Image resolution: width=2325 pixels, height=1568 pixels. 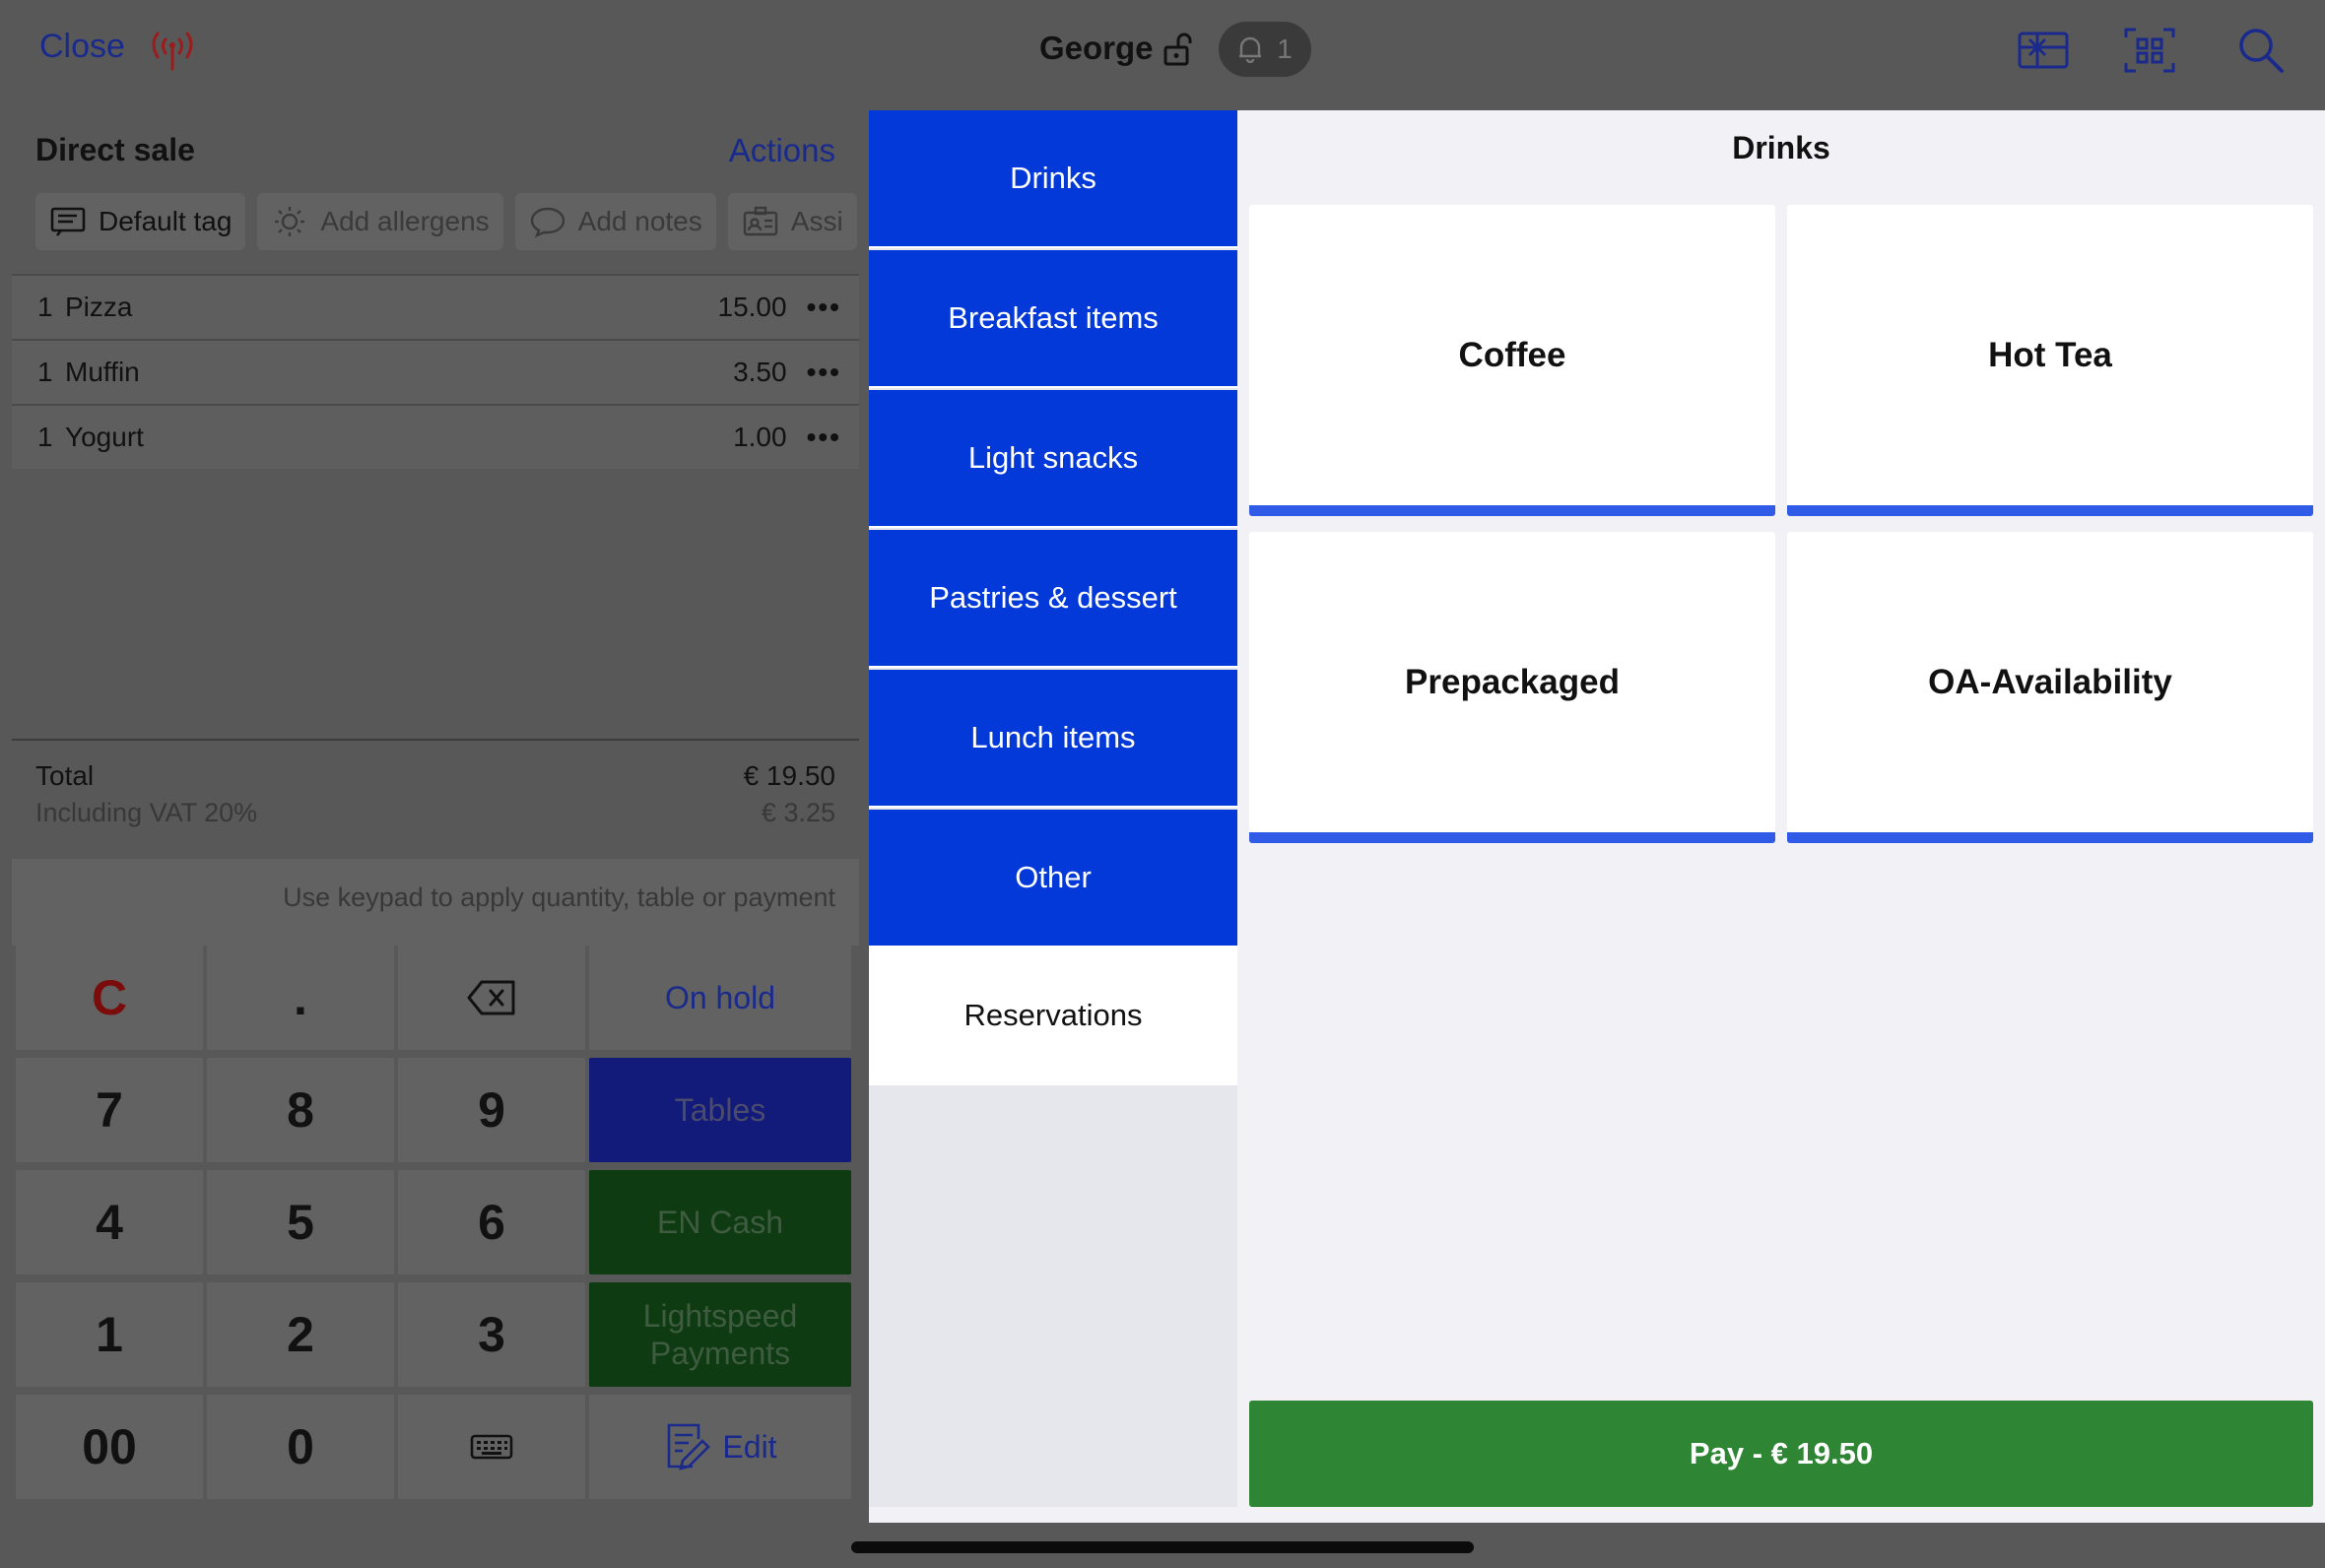 I want to click on on-hold-button: On hold, so click(x=720, y=998).